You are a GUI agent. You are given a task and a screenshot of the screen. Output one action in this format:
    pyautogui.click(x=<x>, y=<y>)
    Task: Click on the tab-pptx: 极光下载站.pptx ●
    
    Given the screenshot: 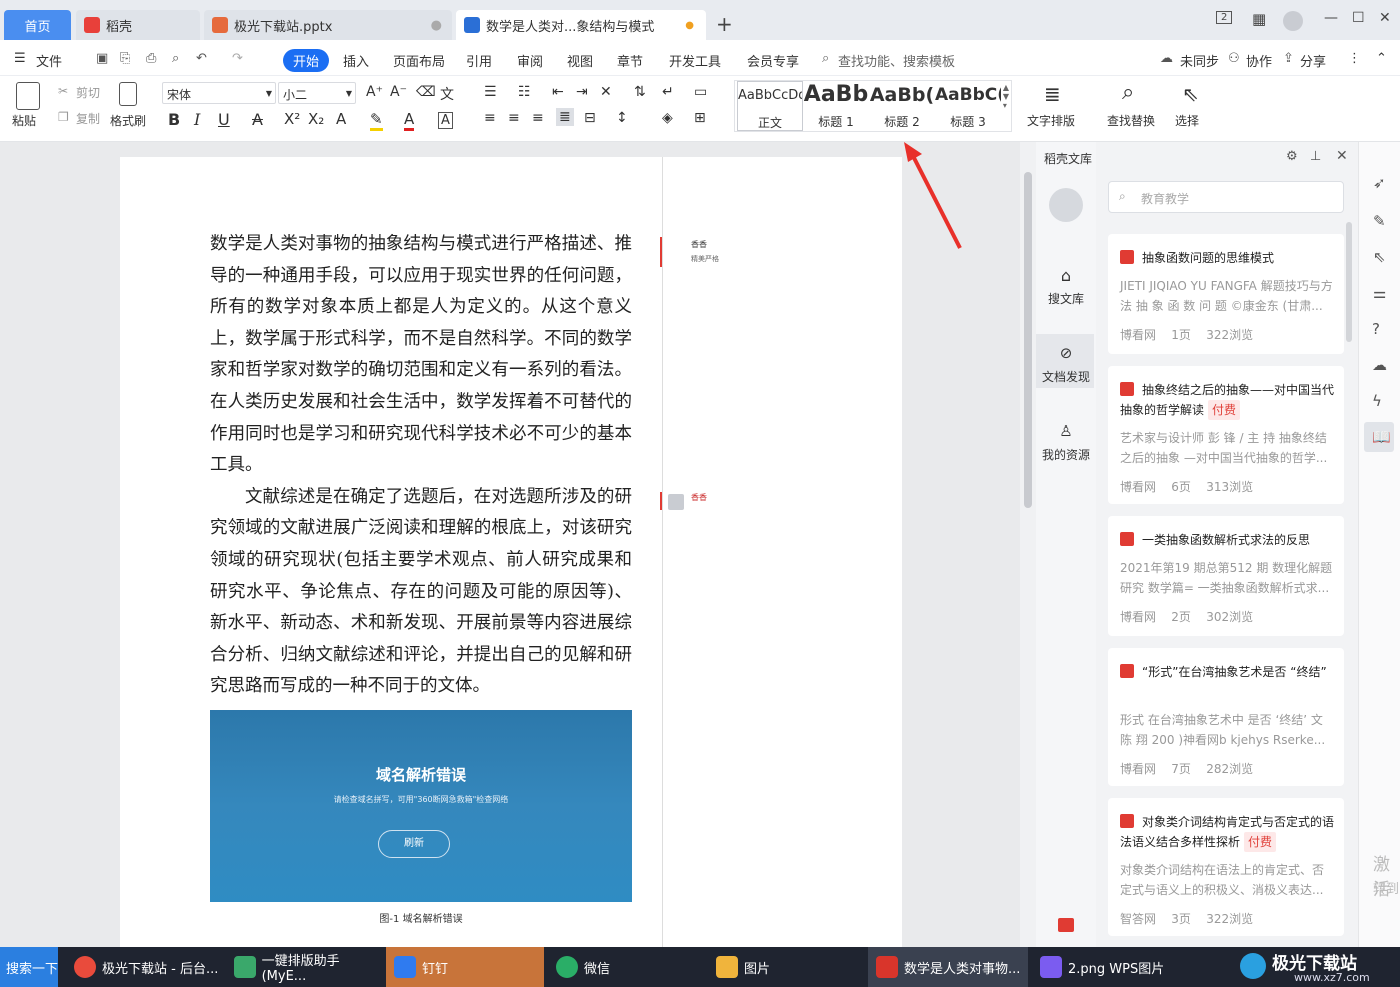 What is the action you would take?
    pyautogui.click(x=328, y=25)
    